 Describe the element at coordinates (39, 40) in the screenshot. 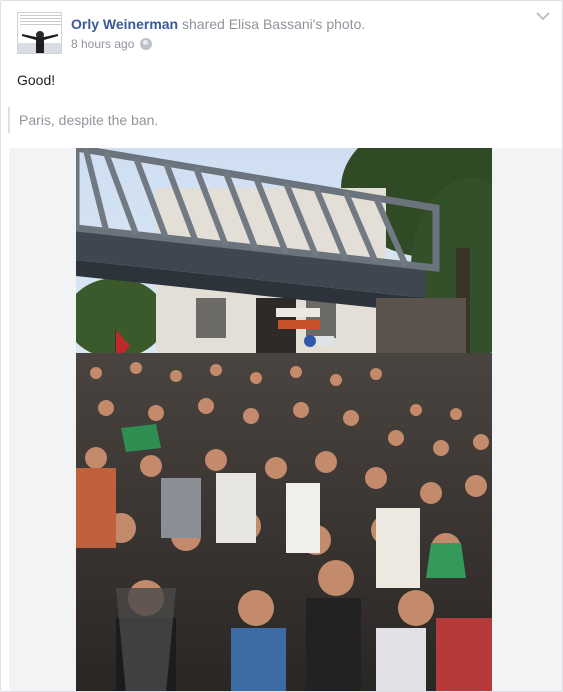

I see `avatar-figure` at that location.